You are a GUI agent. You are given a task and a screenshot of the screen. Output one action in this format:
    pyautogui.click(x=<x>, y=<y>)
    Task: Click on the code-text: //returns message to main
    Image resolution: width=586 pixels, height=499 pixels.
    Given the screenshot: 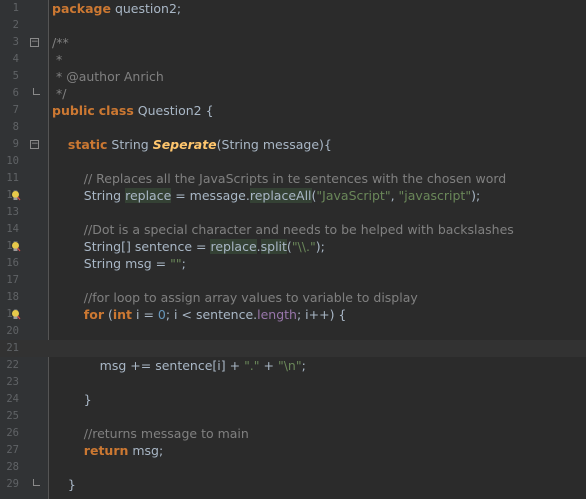 What is the action you would take?
    pyautogui.click(x=150, y=433)
    